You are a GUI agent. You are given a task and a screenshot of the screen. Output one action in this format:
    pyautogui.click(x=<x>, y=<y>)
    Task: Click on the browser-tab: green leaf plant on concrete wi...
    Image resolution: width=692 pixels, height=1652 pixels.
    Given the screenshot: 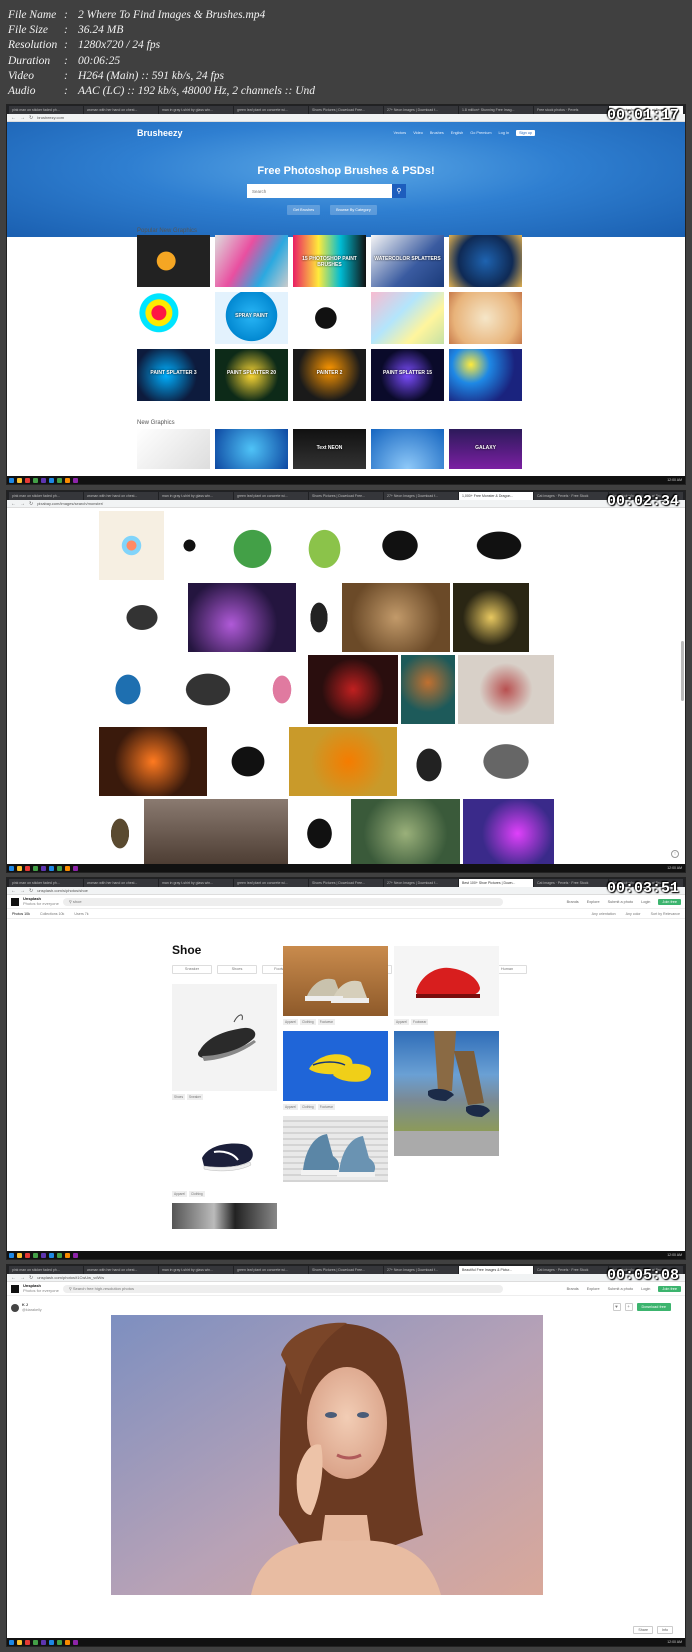 What is the action you would take?
    pyautogui.click(x=271, y=1270)
    